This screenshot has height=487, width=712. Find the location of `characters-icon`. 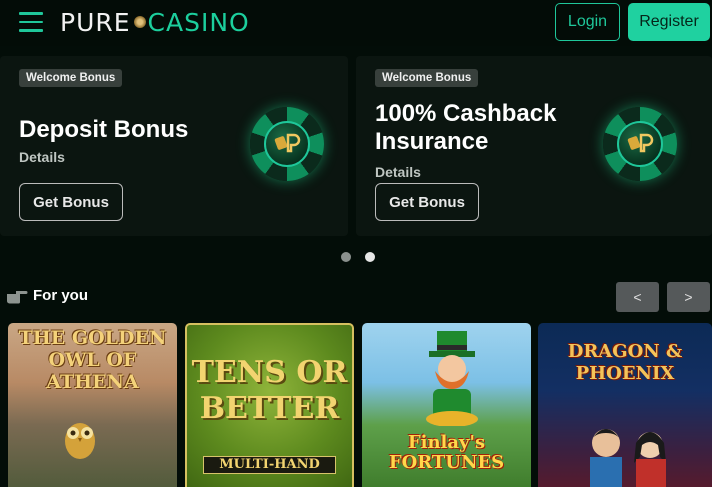

characters-icon is located at coordinates (628, 458).